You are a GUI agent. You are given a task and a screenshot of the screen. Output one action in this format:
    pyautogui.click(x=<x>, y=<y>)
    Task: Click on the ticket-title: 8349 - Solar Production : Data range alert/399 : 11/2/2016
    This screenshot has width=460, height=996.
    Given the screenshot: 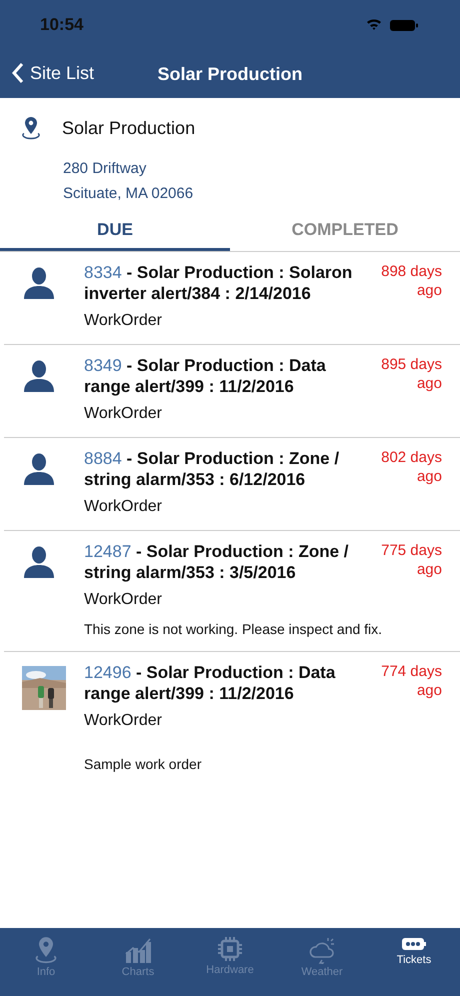 What is the action you would take?
    pyautogui.click(x=221, y=376)
    